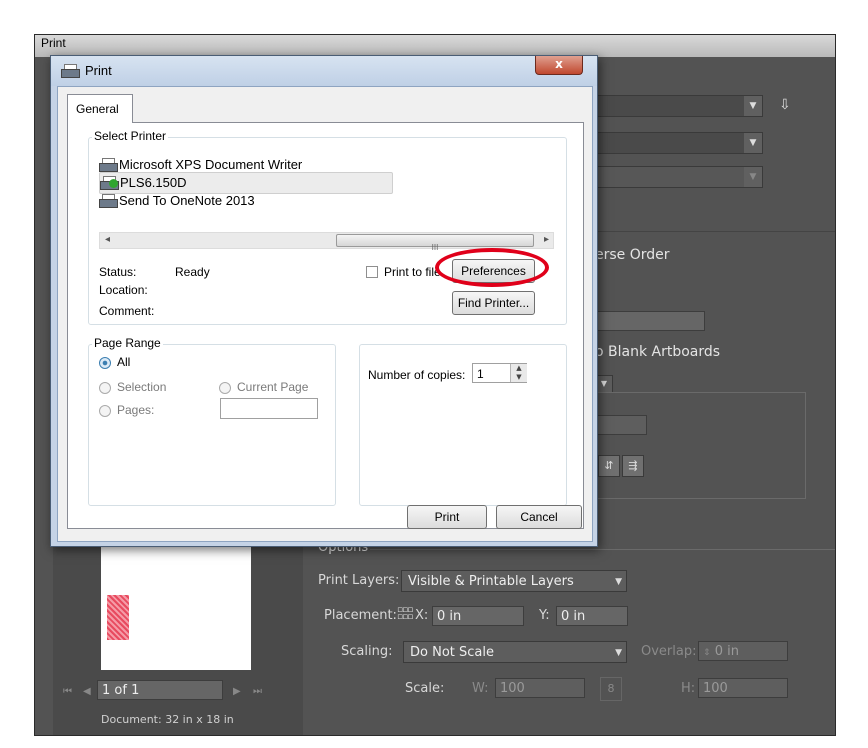 The width and height of the screenshot is (868, 748). What do you see at coordinates (518, 373) in the screenshot?
I see `spin-buttons-icon: ▲ ▼` at bounding box center [518, 373].